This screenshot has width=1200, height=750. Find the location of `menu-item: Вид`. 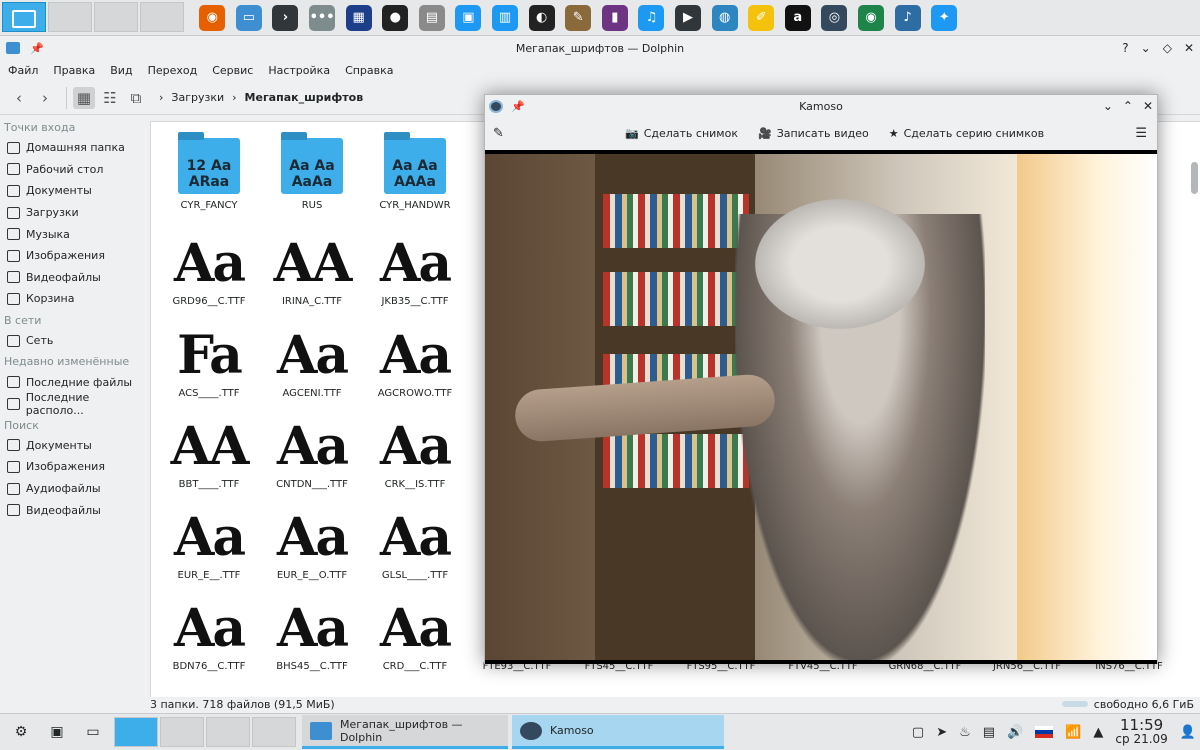

menu-item: Вид is located at coordinates (121, 70).